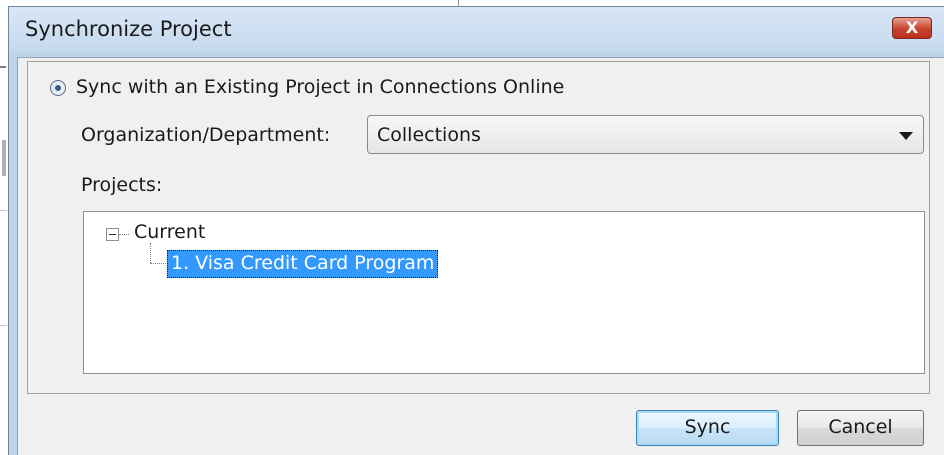 This screenshot has width=944, height=455. Describe the element at coordinates (645, 134) in the screenshot. I see `organization-dropdown: Collections` at that location.